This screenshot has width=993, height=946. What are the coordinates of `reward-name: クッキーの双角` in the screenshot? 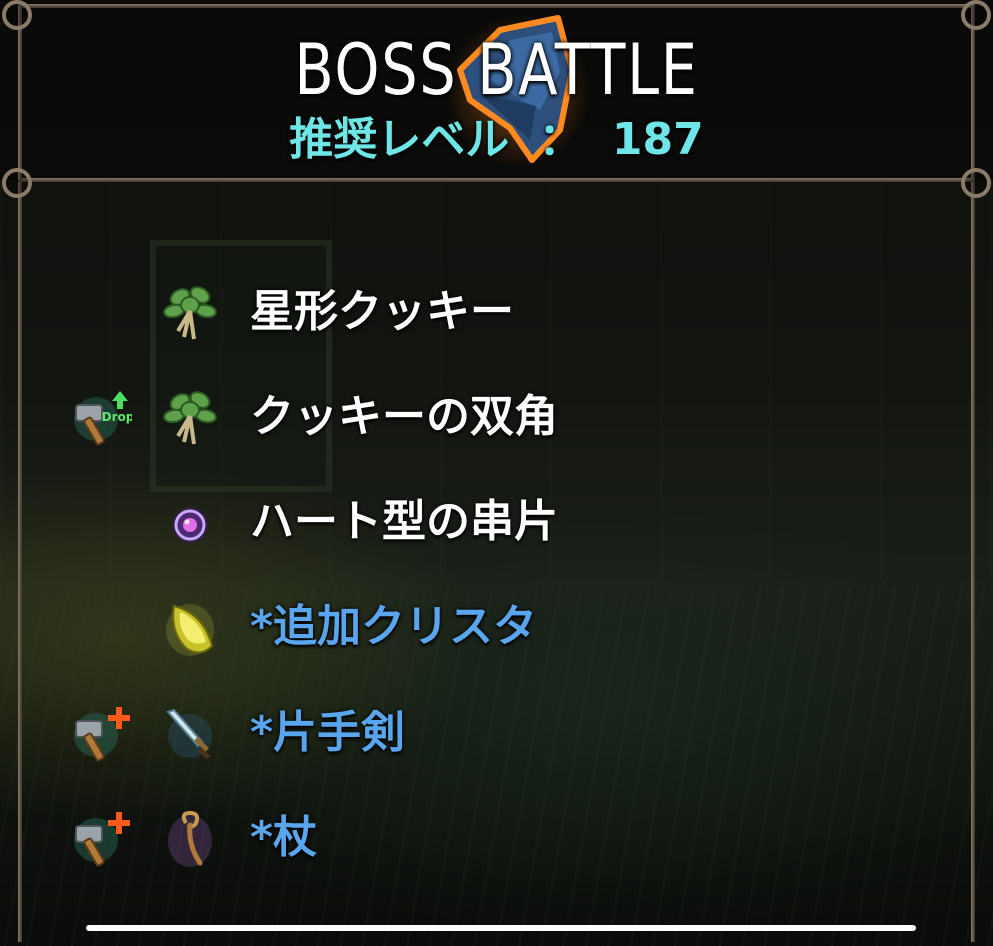 It's located at (404, 416).